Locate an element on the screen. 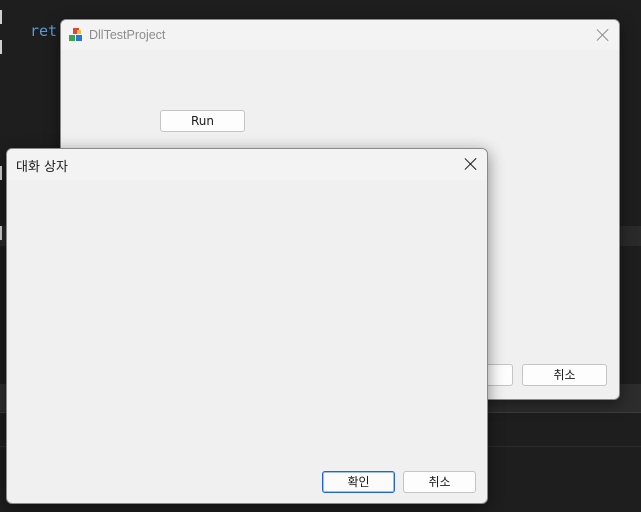  main-window-close-icon is located at coordinates (603, 35).